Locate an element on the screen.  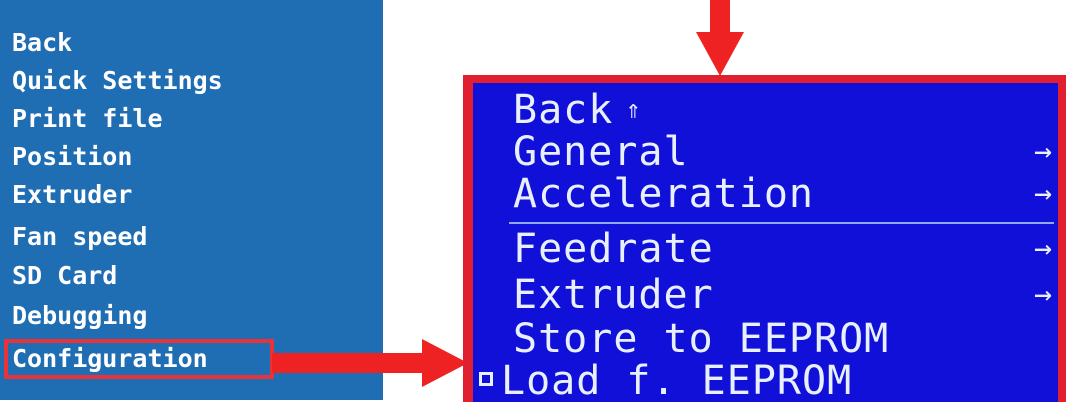
lcd-item-label: Store to EEPROM is located at coordinates (701, 339).